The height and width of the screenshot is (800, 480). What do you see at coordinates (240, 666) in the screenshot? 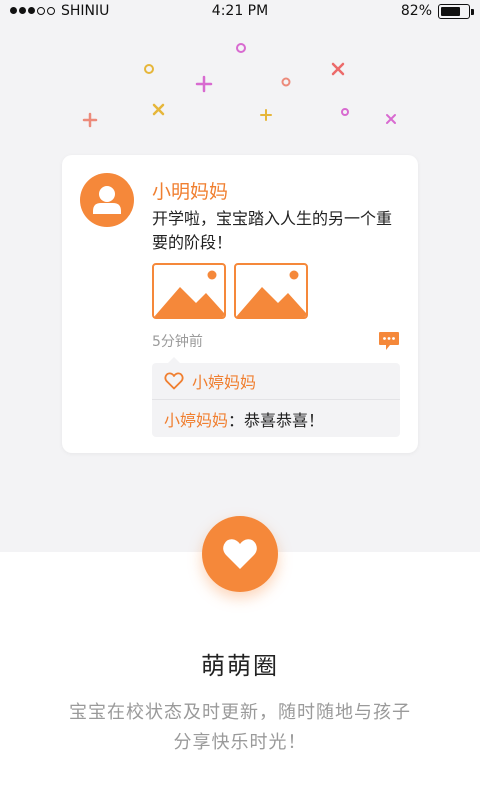
I see `feature-title: 萌萌圈` at bounding box center [240, 666].